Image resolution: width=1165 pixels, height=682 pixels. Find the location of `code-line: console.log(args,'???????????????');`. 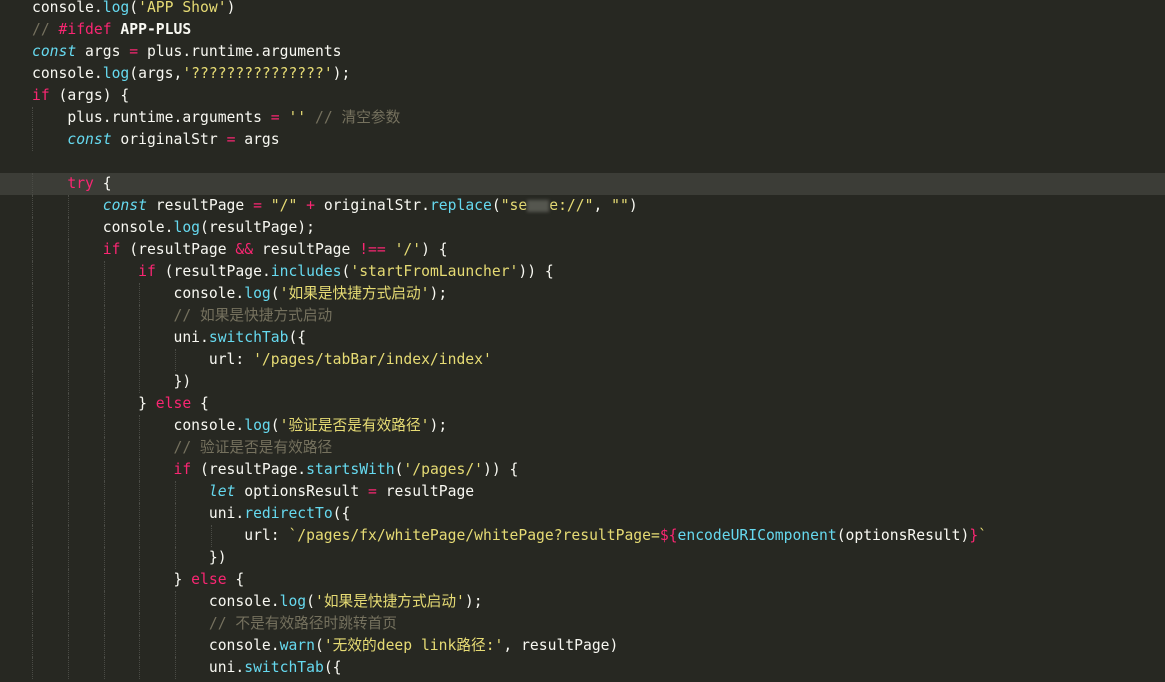

code-line: console.log(args,'???????????????'); is located at coordinates (582, 74).